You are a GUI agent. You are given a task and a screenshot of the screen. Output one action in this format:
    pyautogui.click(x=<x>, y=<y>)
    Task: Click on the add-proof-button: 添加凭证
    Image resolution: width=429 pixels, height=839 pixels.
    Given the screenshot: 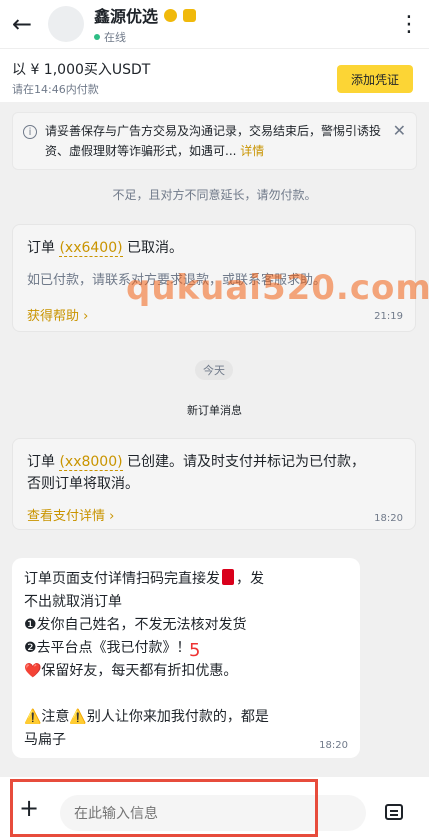 What is the action you would take?
    pyautogui.click(x=375, y=79)
    